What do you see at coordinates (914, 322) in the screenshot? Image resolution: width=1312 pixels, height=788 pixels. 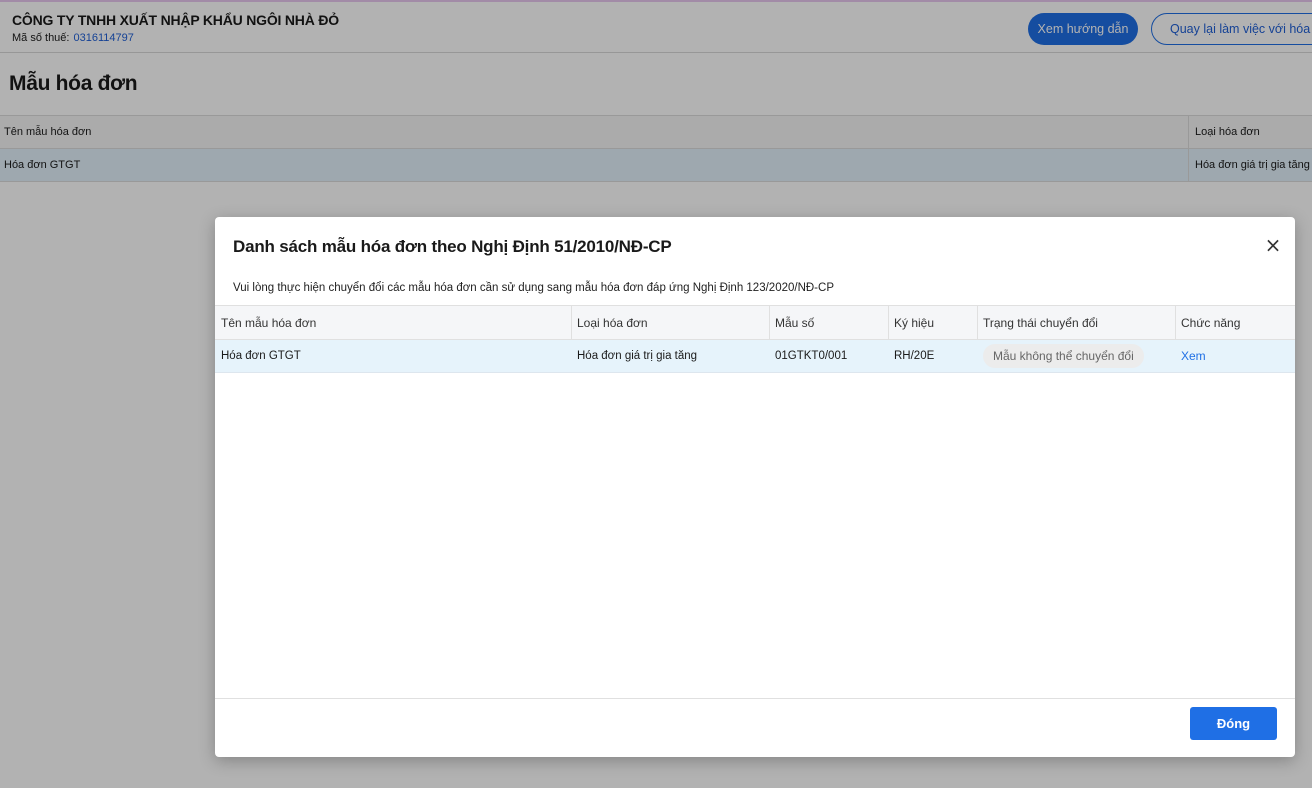 I see `col-symbol: Ký hiệu` at bounding box center [914, 322].